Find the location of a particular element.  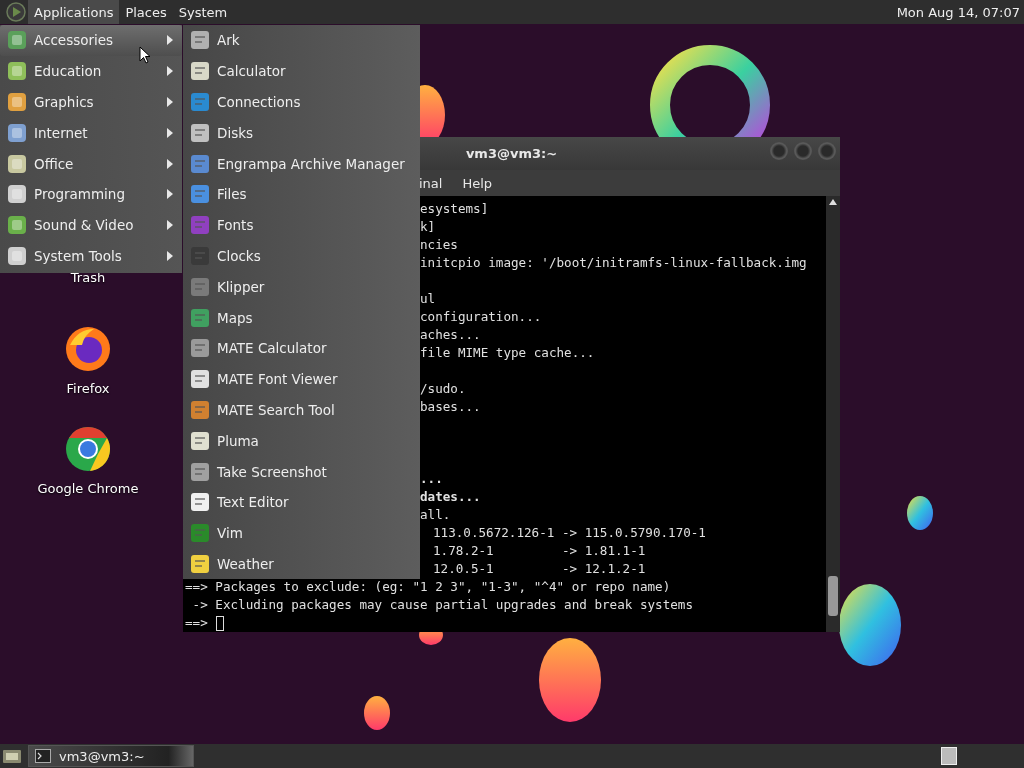

menu-item: Connections is located at coordinates (301, 102).